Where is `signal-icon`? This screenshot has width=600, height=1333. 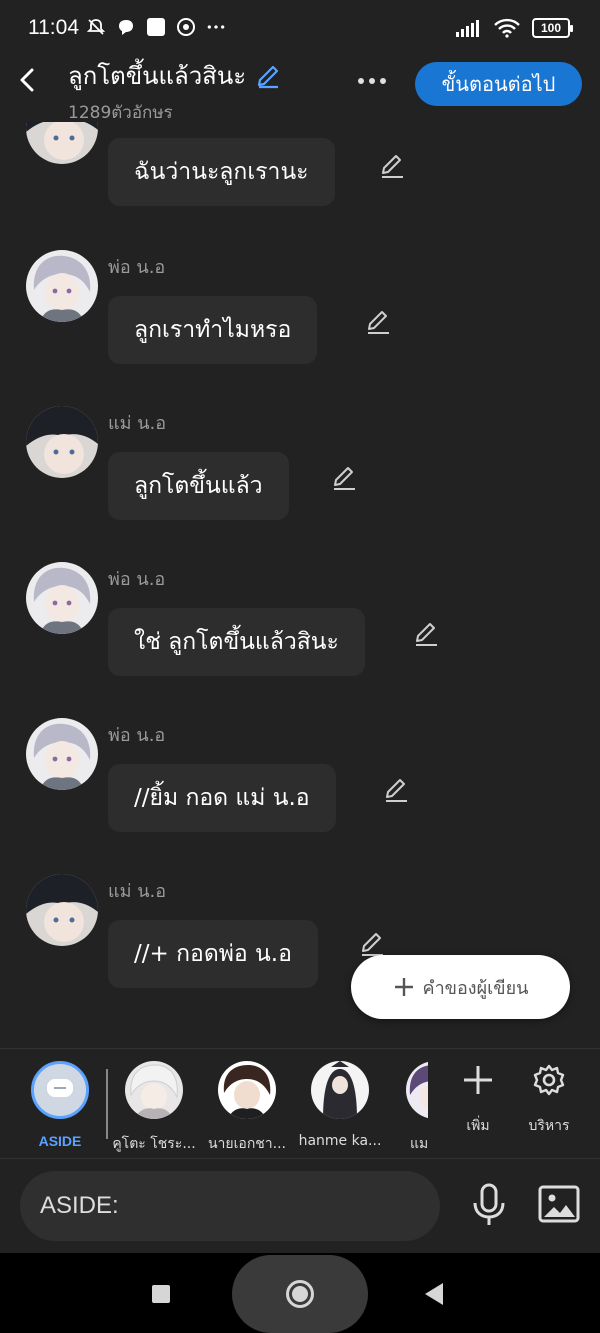 signal-icon is located at coordinates (467, 28).